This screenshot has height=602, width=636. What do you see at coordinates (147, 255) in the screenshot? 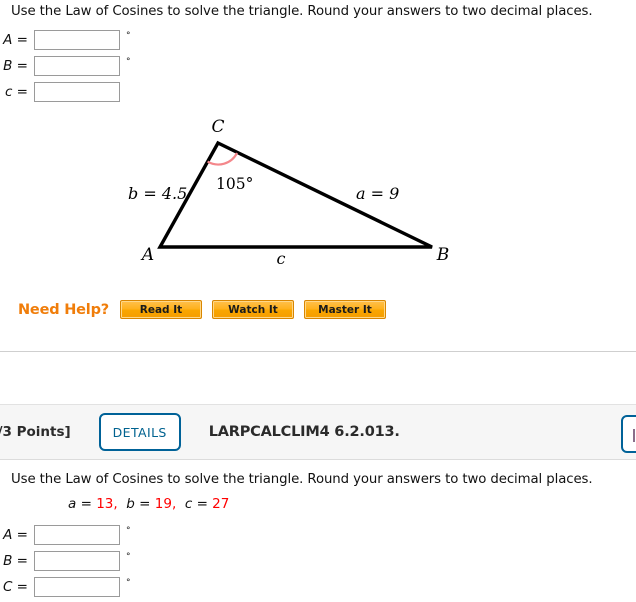
I see `vertex-label-A: A` at bounding box center [147, 255].